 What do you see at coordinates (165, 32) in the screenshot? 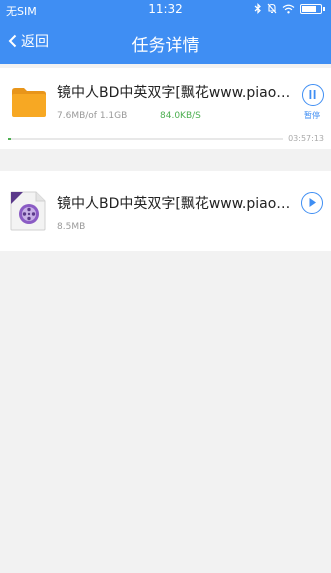
I see `app-header: 无SIM 11:32 返回 任务详情` at bounding box center [165, 32].